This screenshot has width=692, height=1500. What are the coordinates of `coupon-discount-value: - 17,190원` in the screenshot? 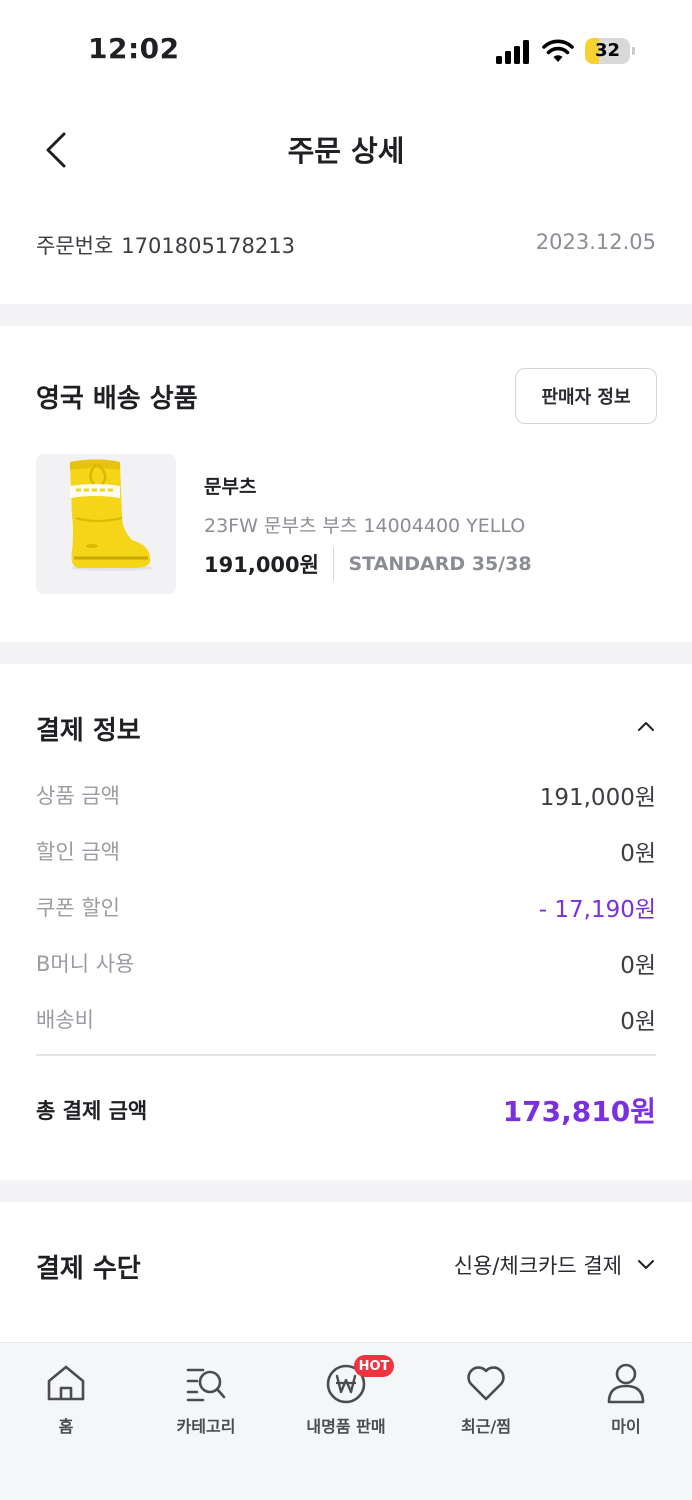 It's located at (597, 910).